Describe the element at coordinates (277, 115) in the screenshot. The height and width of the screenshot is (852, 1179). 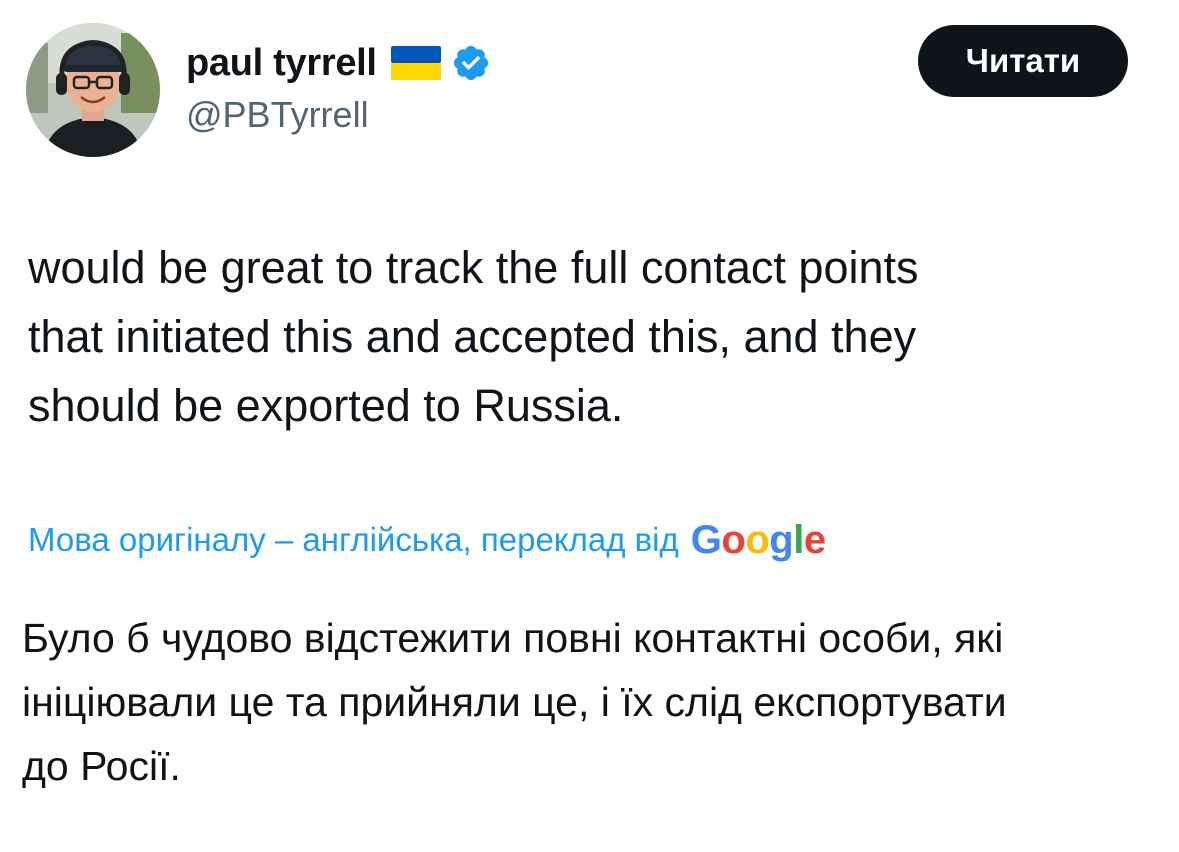
I see `author-handle: @PBTyrrell` at that location.